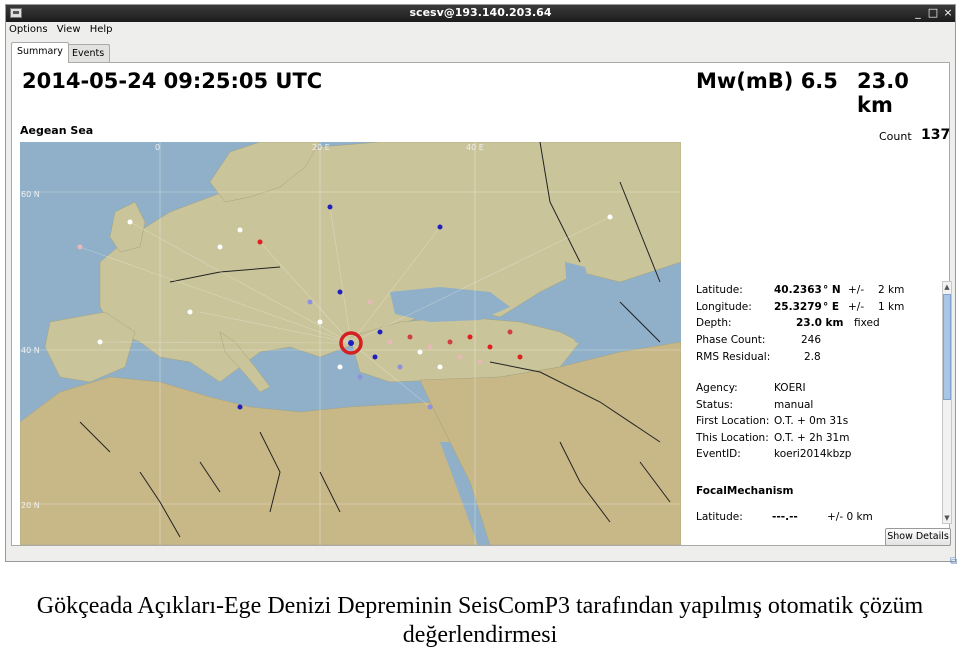 The image size is (960, 653). I want to click on menu-options: Options, so click(28, 28).